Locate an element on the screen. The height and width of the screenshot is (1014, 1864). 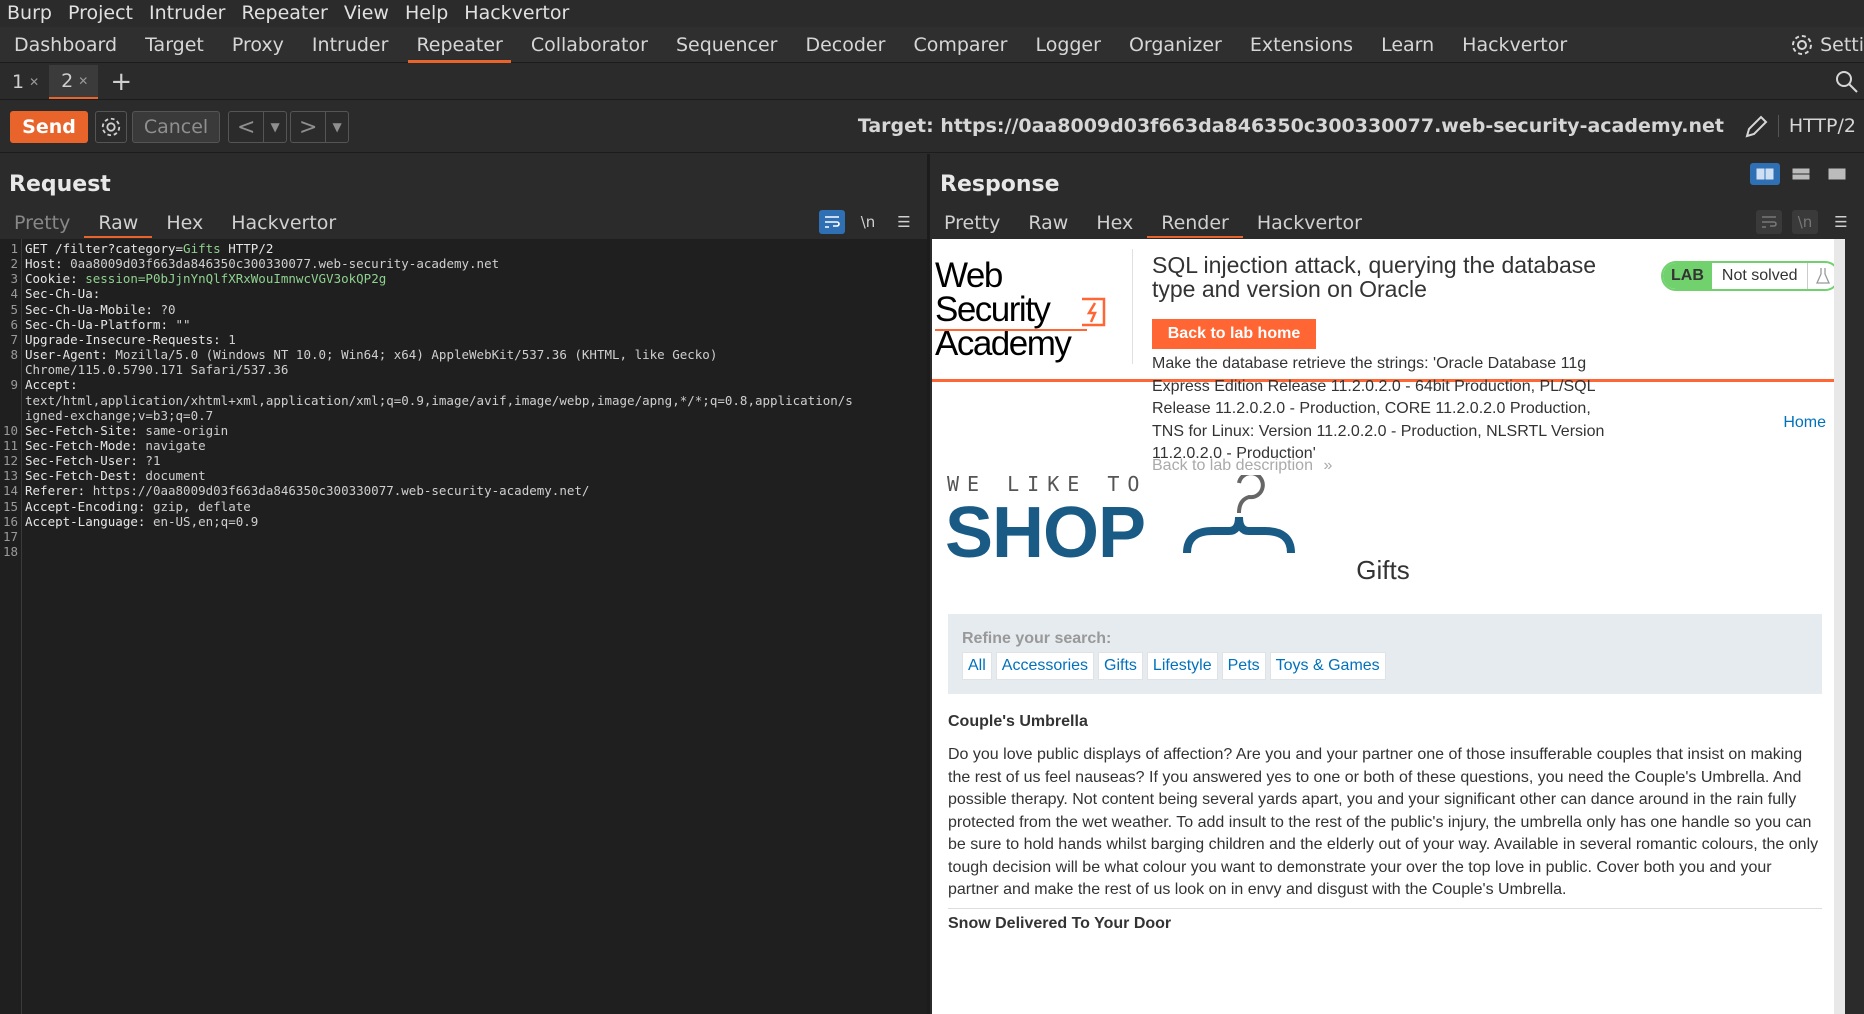
menu-repeater: Repeater is located at coordinates (285, 13).